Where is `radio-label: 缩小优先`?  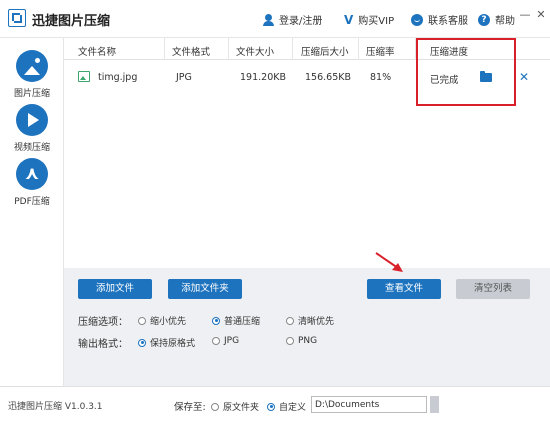 radio-label: 缩小优先 is located at coordinates (168, 322).